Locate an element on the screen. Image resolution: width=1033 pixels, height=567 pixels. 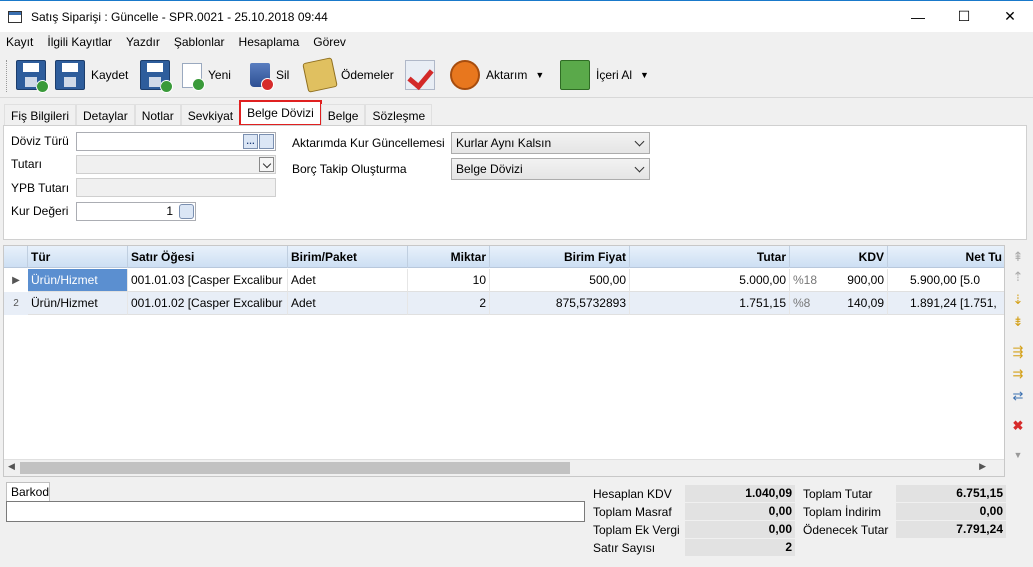
col-birim-paket: Birim/Paket is located at coordinates (348, 257).